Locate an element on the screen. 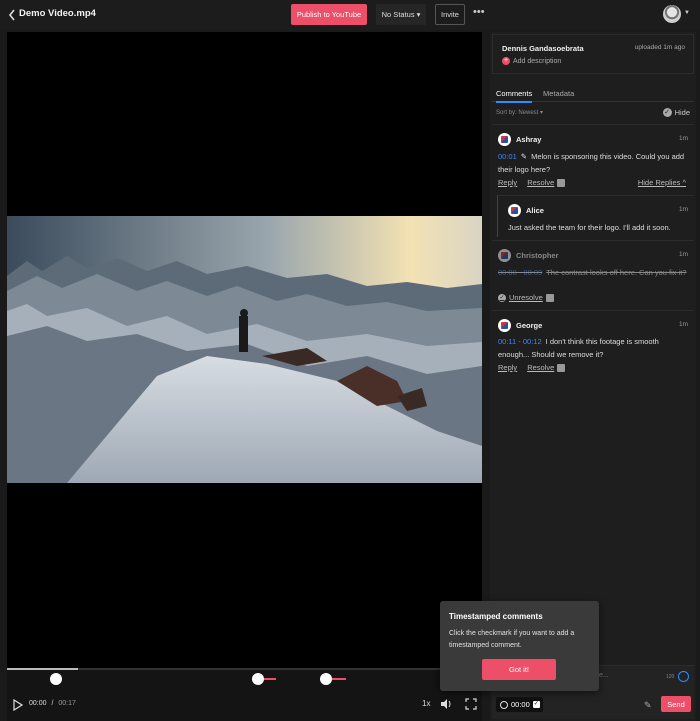  timeline-scrubber is located at coordinates (244, 679).